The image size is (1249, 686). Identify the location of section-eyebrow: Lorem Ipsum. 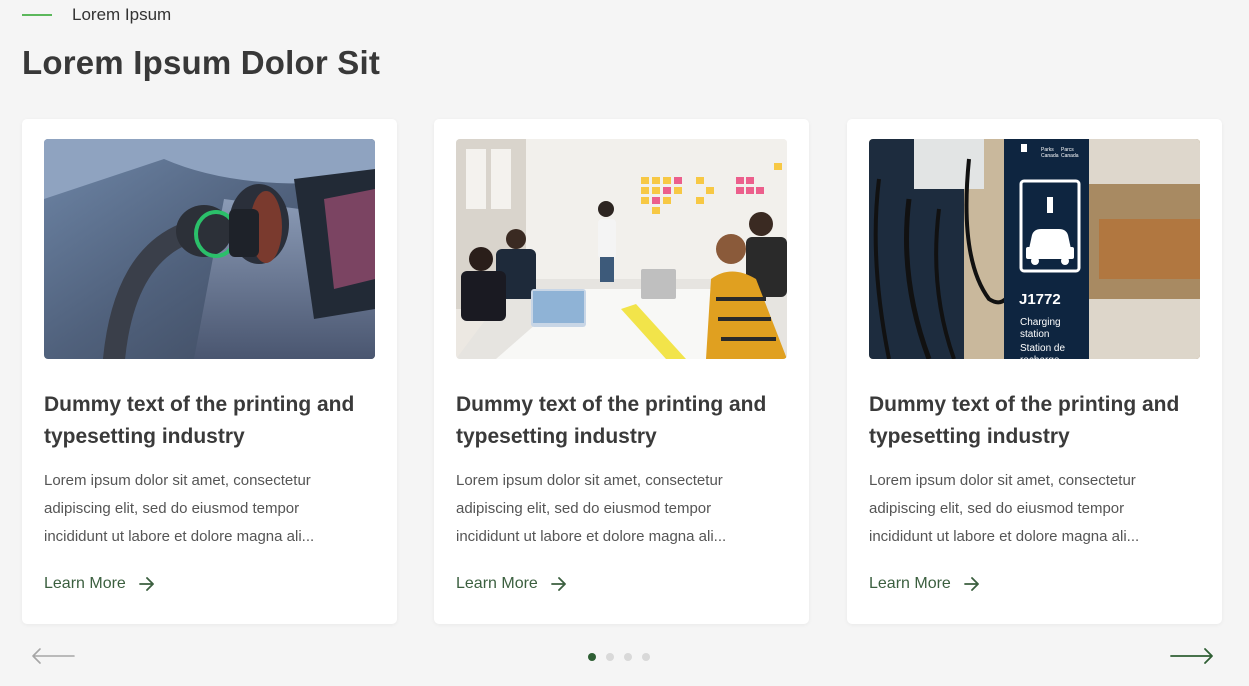
(96, 15).